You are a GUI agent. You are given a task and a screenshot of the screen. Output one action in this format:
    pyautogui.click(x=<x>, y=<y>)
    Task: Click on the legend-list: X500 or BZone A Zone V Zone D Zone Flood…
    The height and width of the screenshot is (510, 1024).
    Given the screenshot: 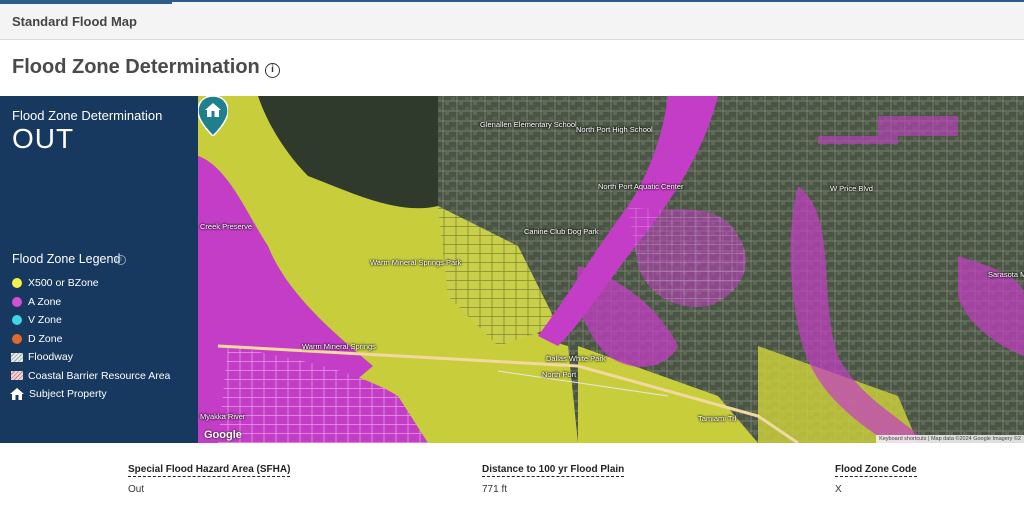 What is the action you would take?
    pyautogui.click(x=90, y=339)
    